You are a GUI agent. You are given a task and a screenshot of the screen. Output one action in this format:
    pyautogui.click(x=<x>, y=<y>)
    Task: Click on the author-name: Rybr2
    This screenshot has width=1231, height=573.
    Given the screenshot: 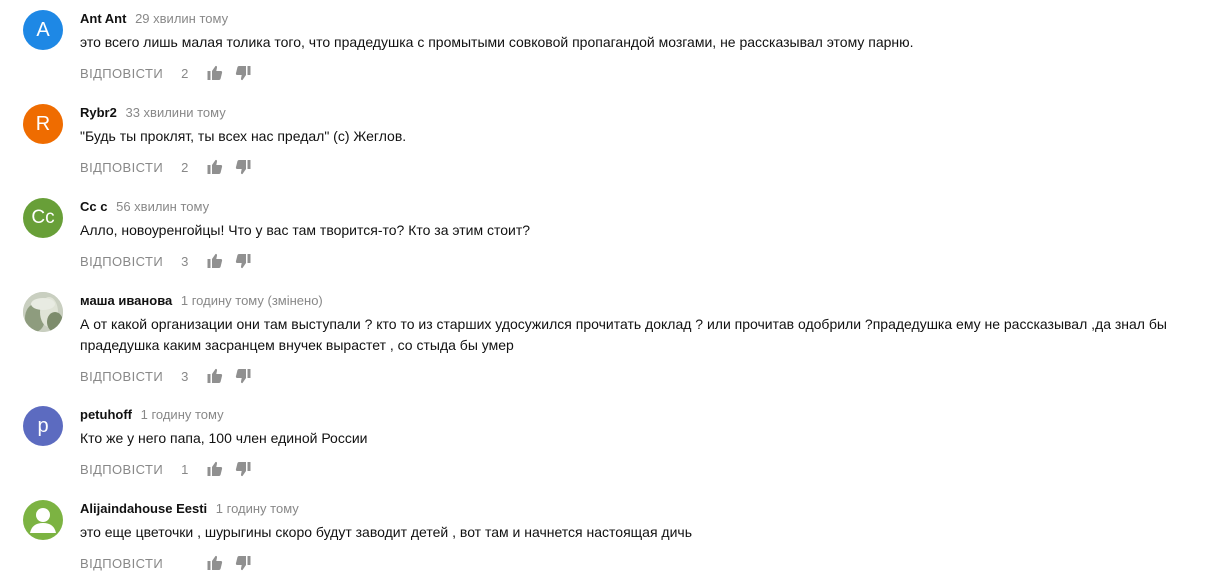 What is the action you would take?
    pyautogui.click(x=98, y=112)
    